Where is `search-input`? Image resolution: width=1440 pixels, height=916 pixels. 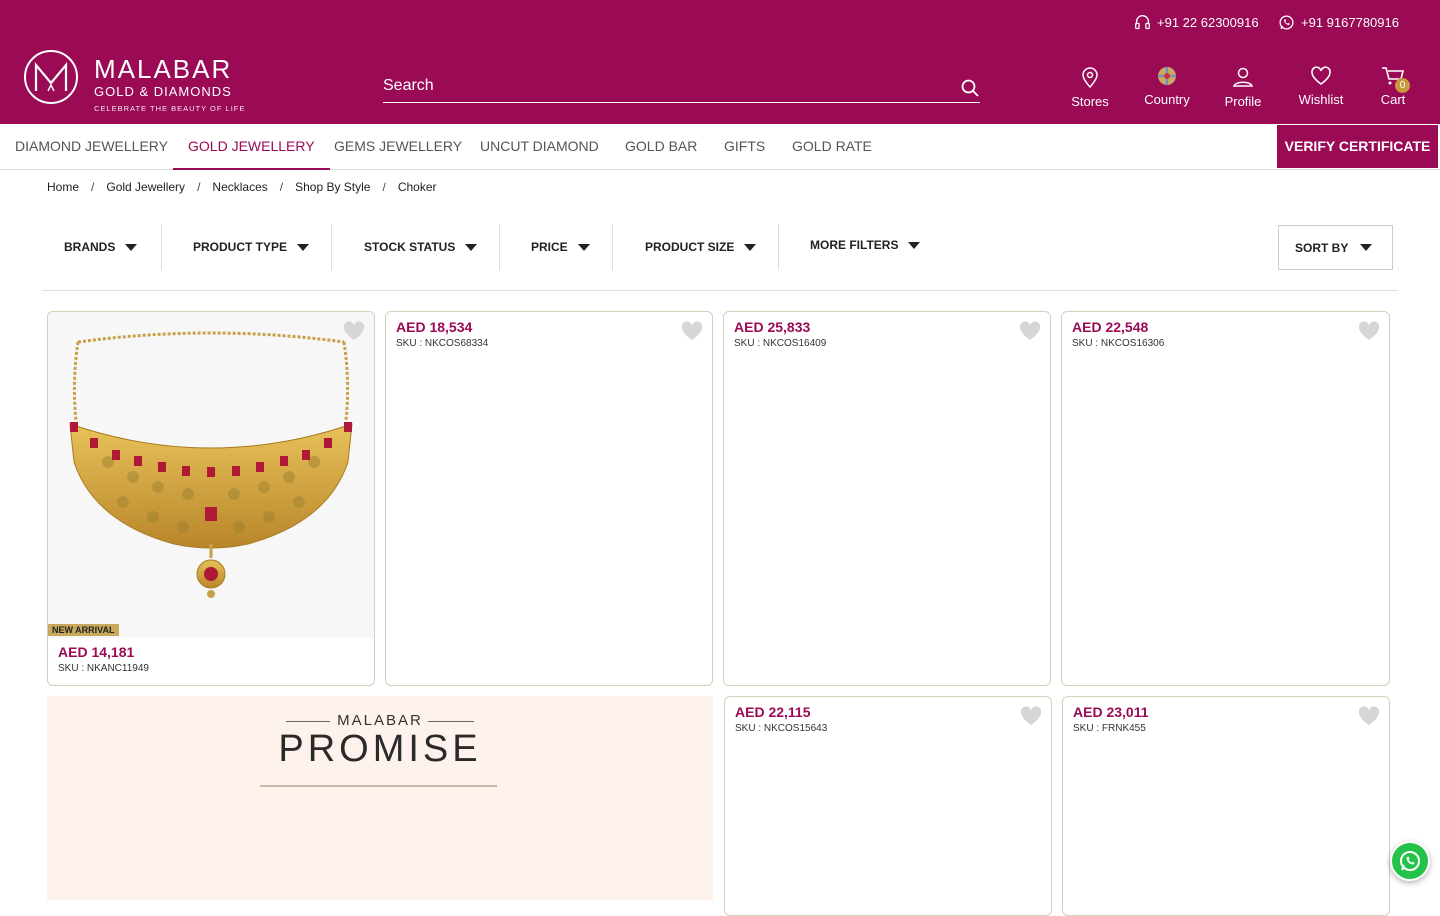 search-input is located at coordinates (663, 86).